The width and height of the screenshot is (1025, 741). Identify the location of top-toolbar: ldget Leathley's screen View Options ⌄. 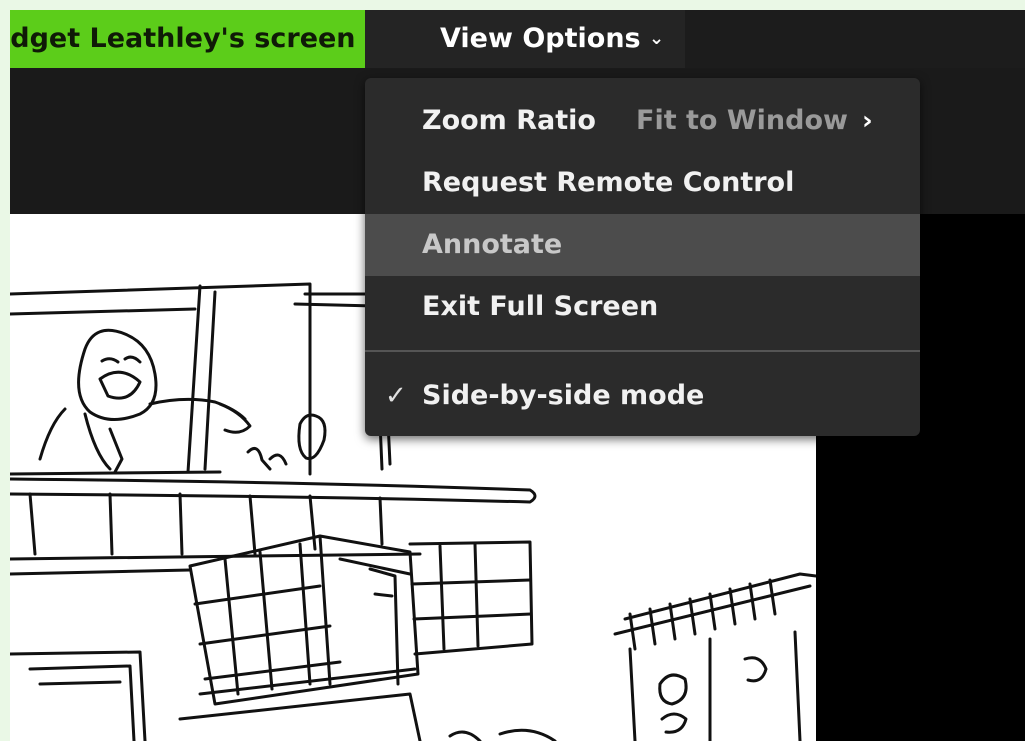
(517, 39).